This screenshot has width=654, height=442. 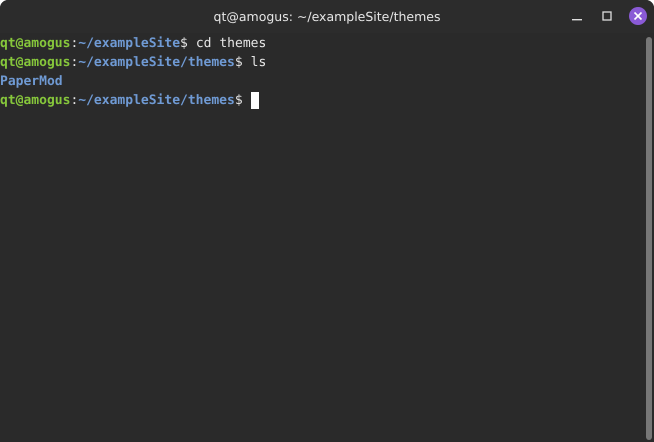 I want to click on command-text: ls, so click(x=258, y=63).